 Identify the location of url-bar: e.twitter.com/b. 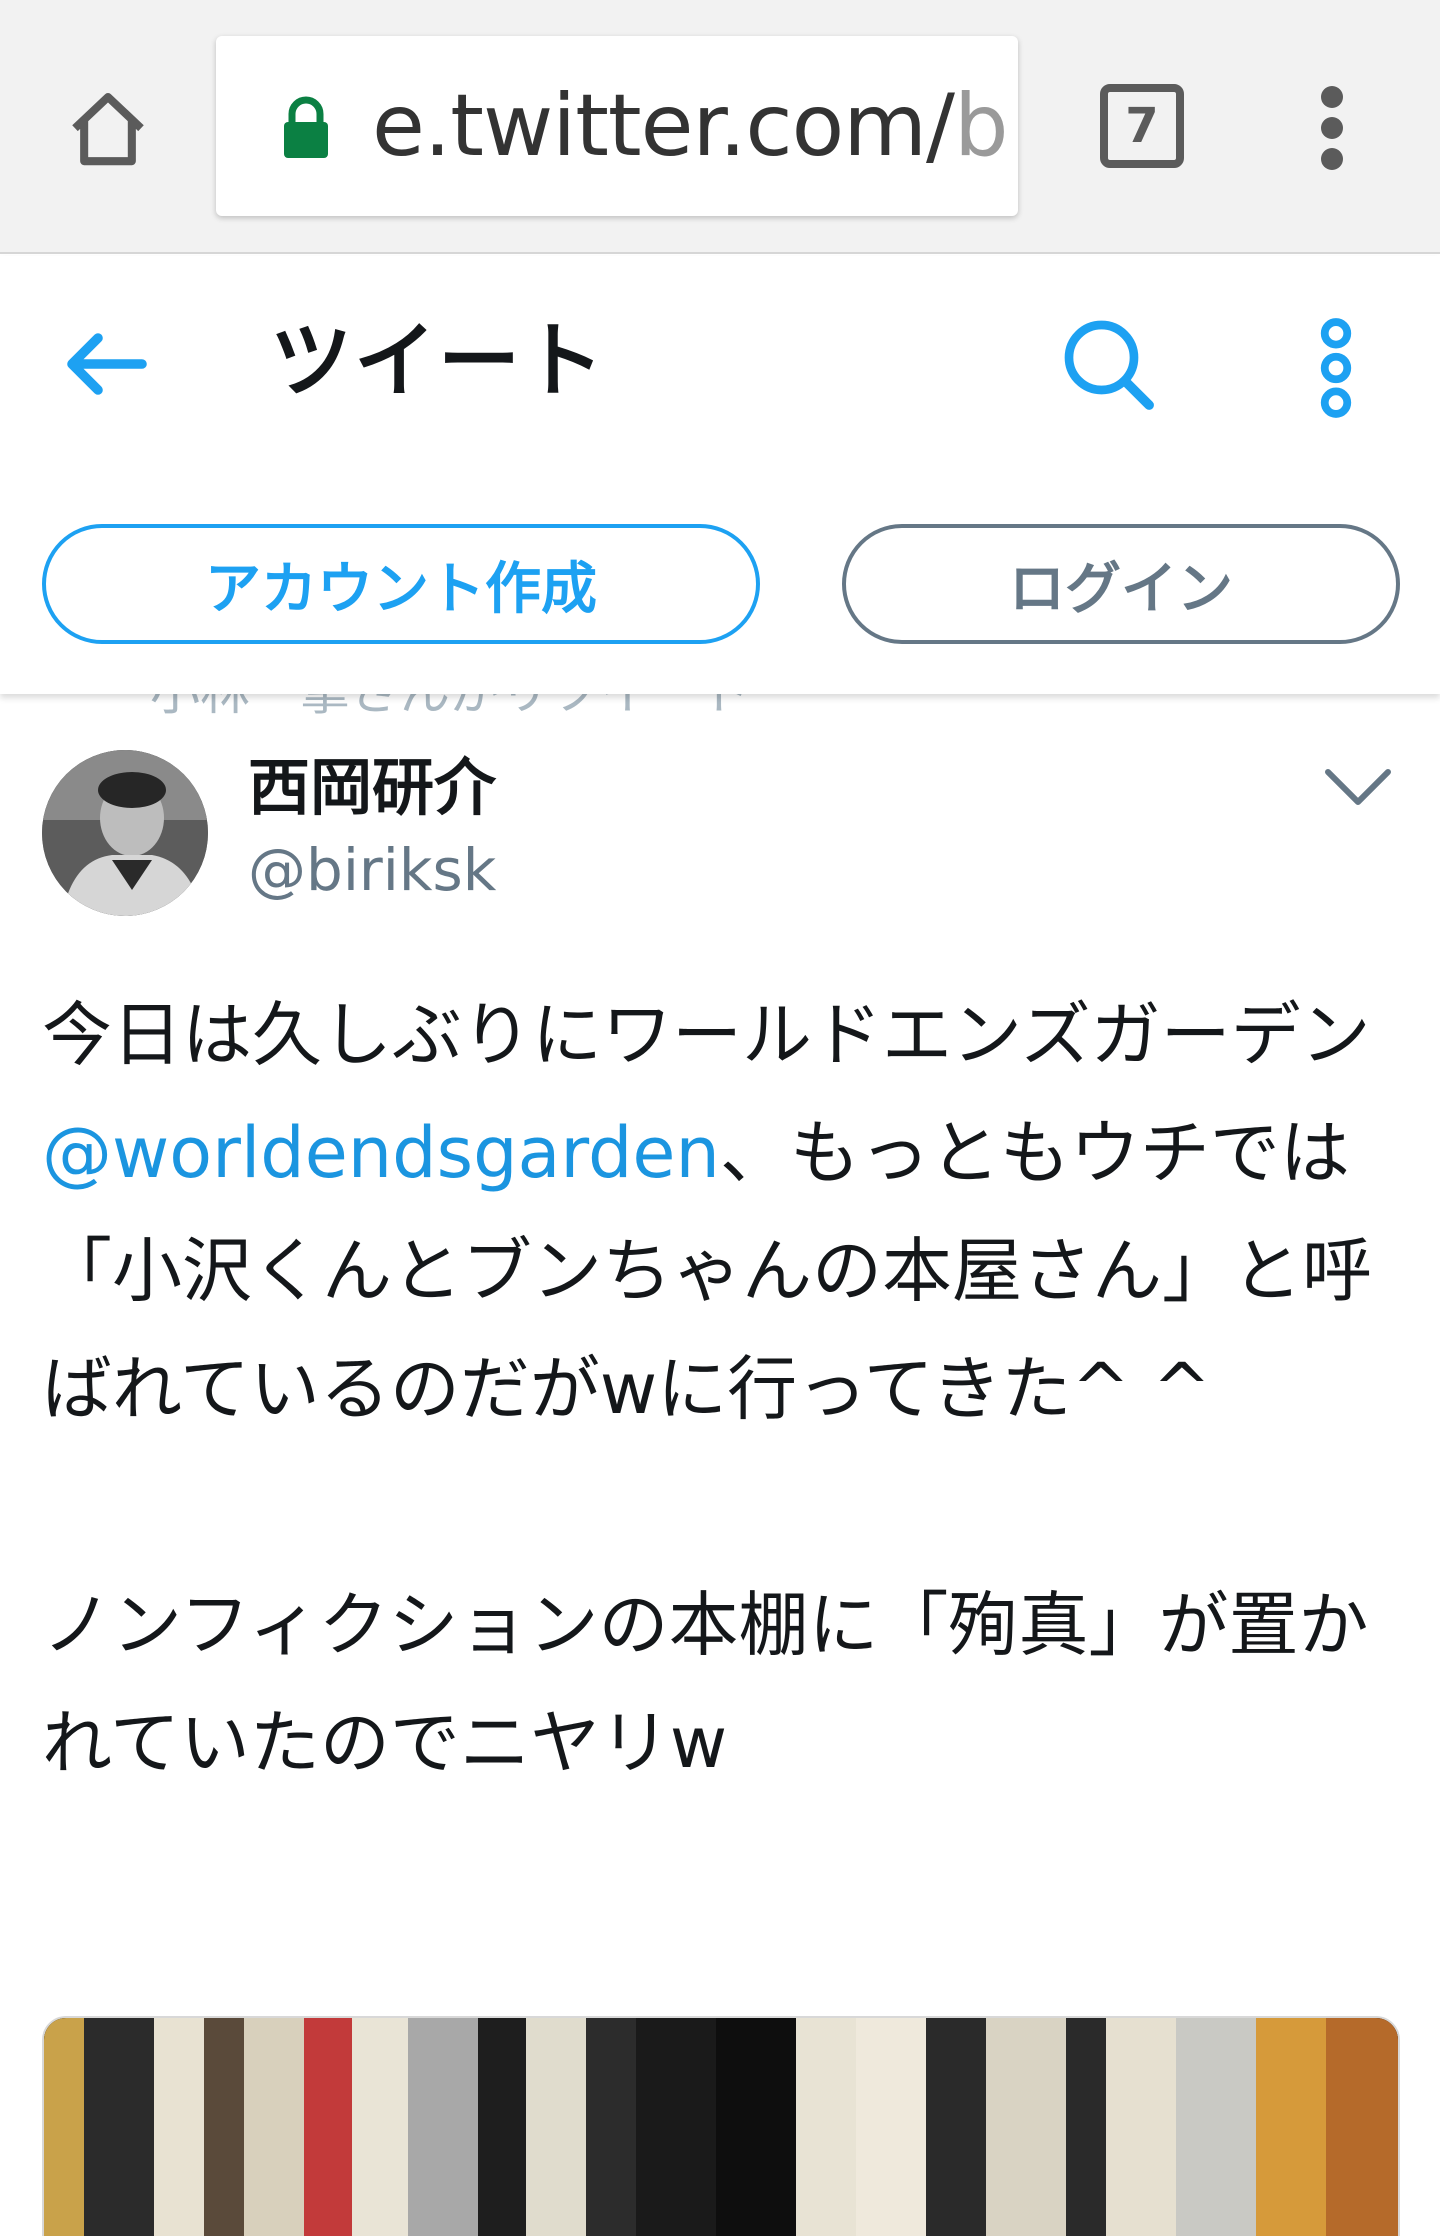
(617, 126).